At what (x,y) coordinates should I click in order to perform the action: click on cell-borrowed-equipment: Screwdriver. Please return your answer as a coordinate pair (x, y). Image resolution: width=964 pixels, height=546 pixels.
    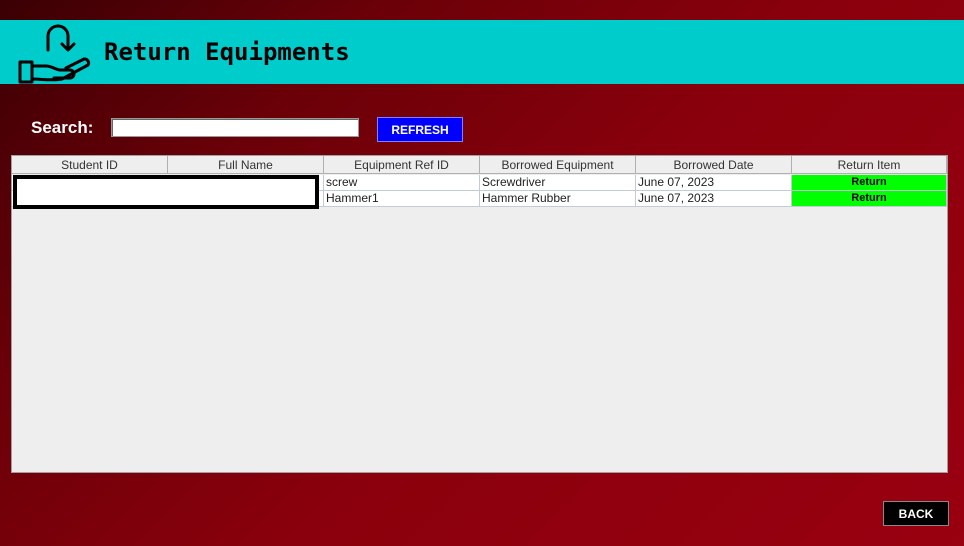
    Looking at the image, I should click on (558, 183).